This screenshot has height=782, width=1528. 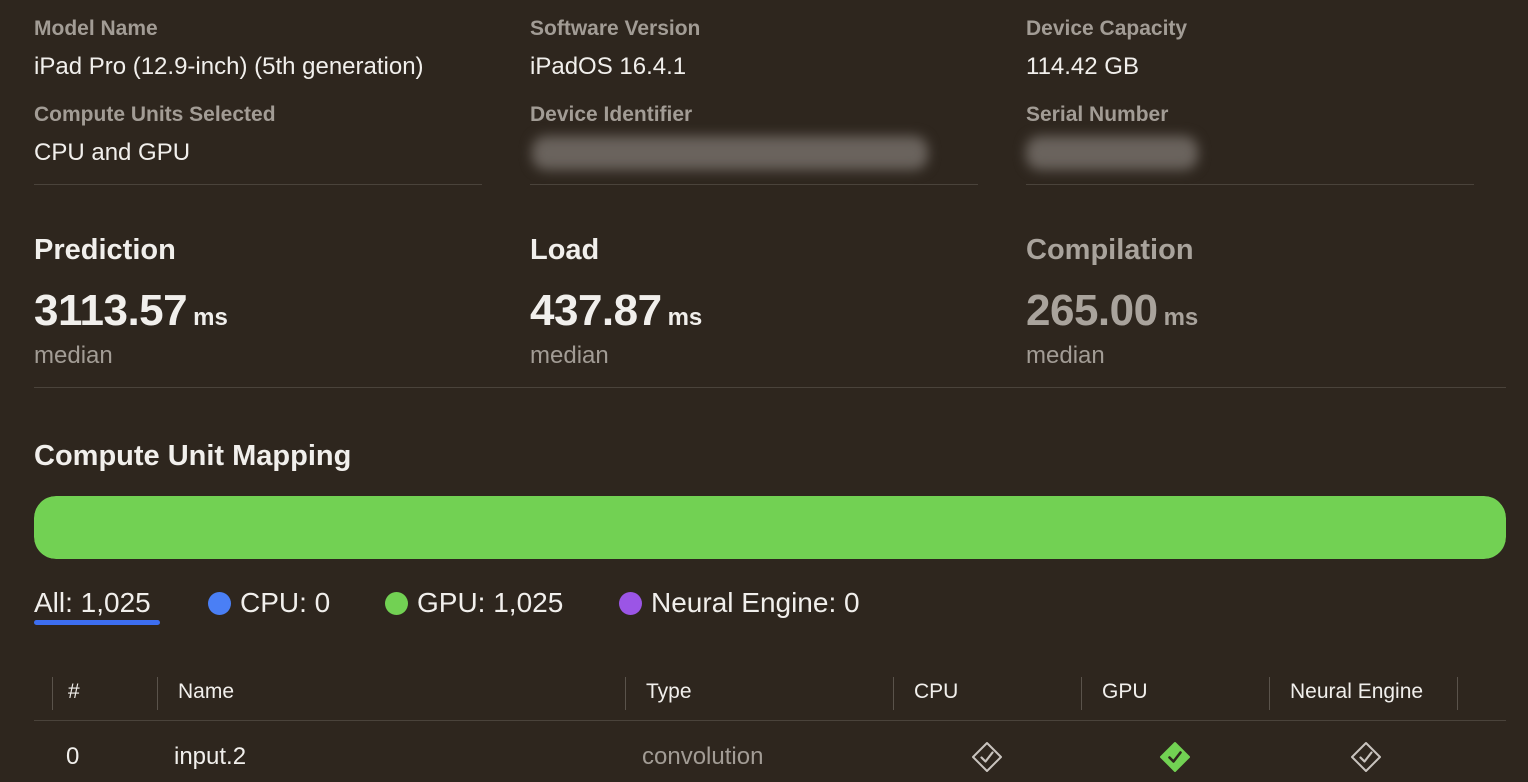 I want to click on device-identifier-label: Device Identifier, so click(x=611, y=114).